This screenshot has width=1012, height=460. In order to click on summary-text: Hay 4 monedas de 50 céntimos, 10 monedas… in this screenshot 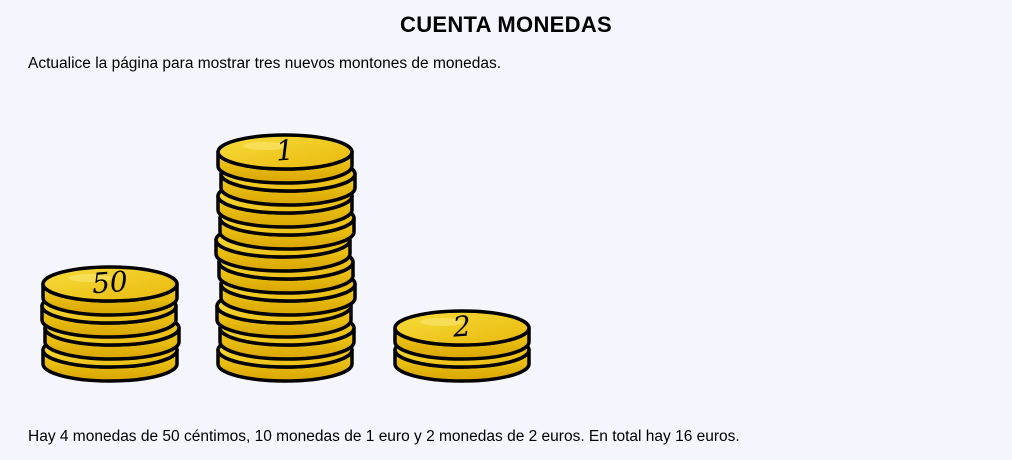, I will do `click(384, 436)`.